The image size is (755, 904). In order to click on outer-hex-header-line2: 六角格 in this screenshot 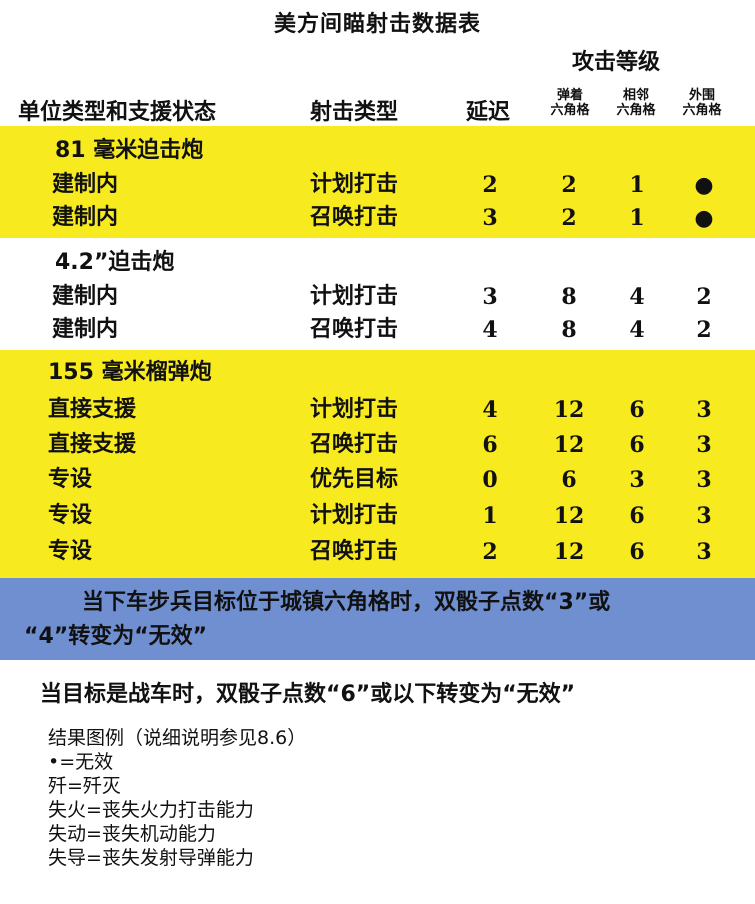, I will do `click(702, 110)`.